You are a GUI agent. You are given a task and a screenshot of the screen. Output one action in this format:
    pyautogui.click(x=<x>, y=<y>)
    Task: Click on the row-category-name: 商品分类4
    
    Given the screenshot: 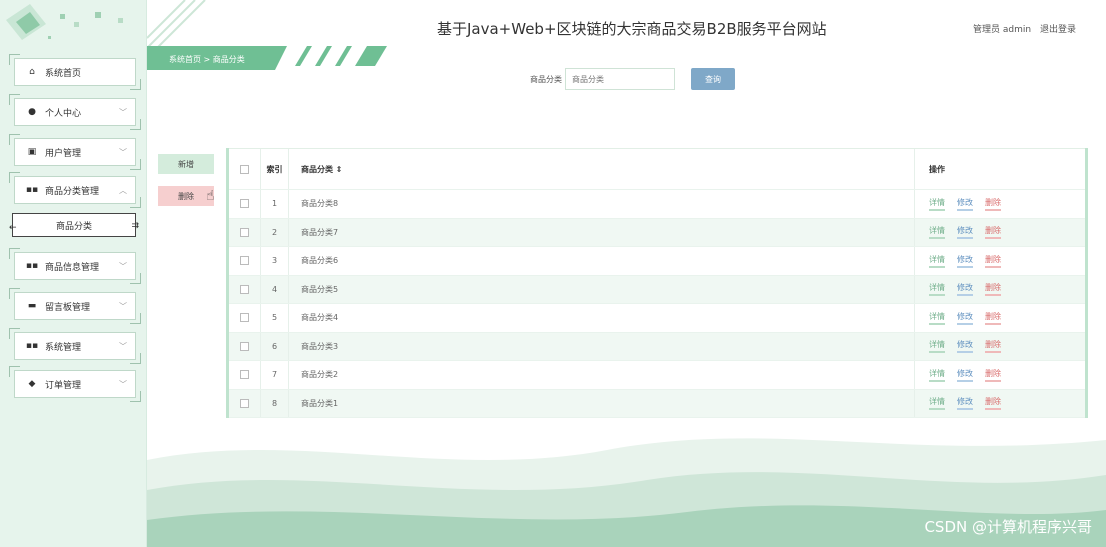 What is the action you would take?
    pyautogui.click(x=602, y=318)
    